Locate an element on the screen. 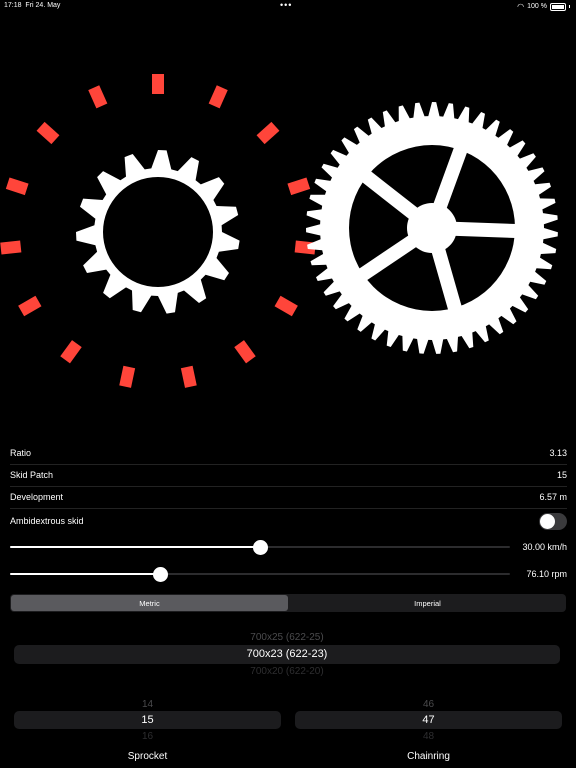 This screenshot has width=576, height=768. cadence-slider is located at coordinates (260, 574).